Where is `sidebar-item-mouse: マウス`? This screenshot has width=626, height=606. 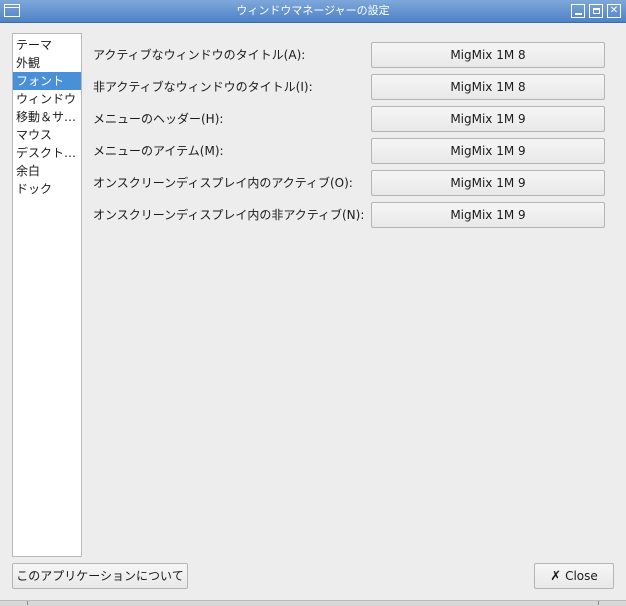 sidebar-item-mouse: マウス is located at coordinates (47, 135).